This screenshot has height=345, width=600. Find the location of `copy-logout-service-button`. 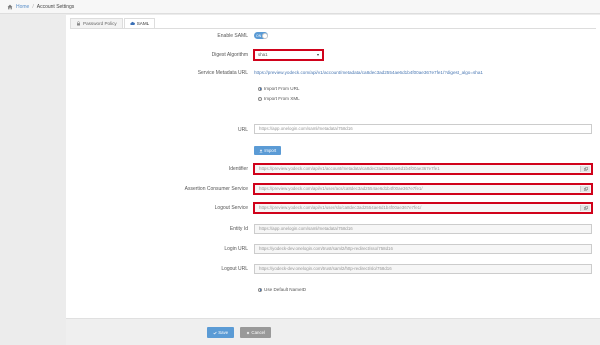

copy-logout-service-button is located at coordinates (585, 208).